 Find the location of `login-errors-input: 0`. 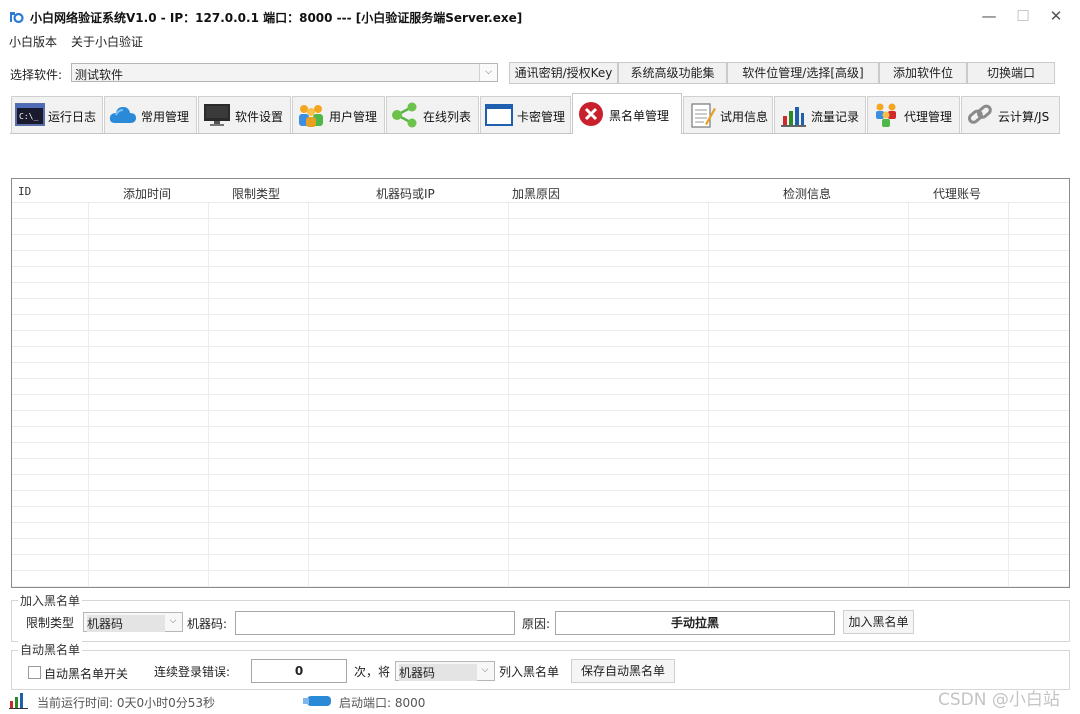

login-errors-input: 0 is located at coordinates (299, 671).